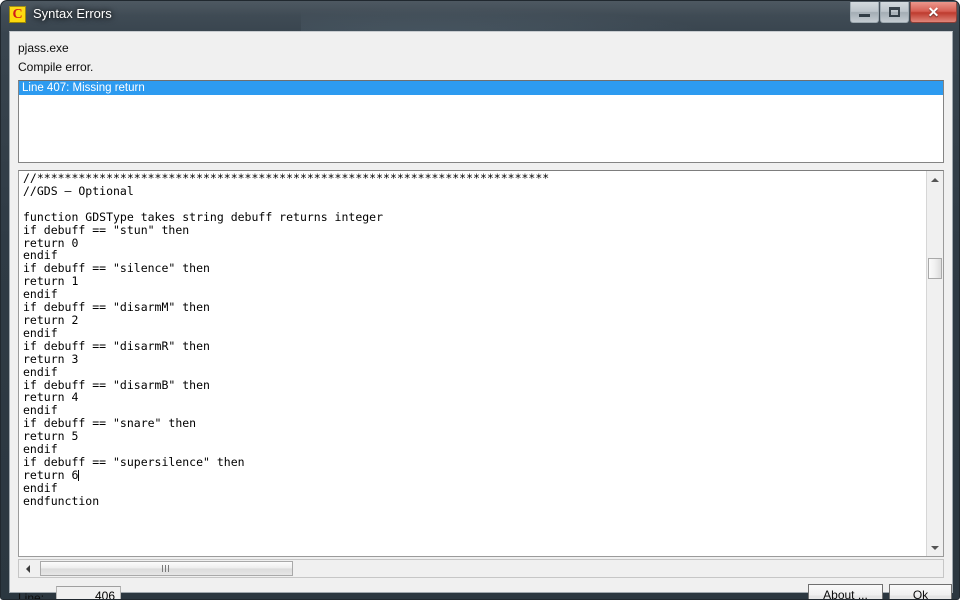 The height and width of the screenshot is (600, 960). Describe the element at coordinates (61, 494) in the screenshot. I see `code-text-after-caret: endif endfunction` at that location.